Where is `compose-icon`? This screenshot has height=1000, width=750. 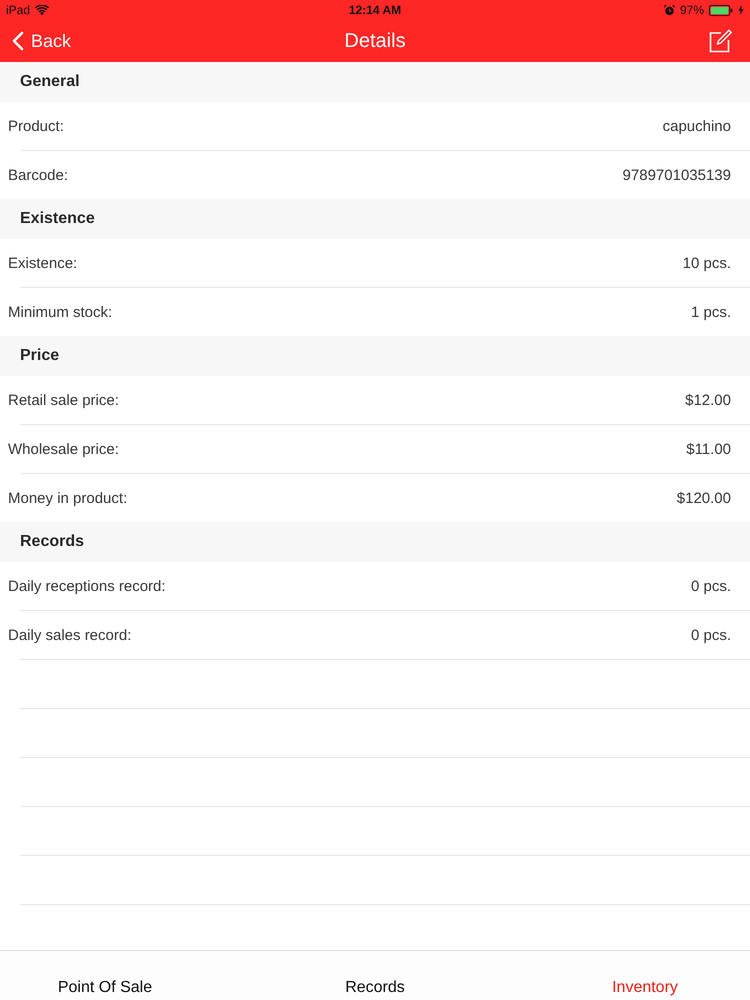
compose-icon is located at coordinates (720, 41).